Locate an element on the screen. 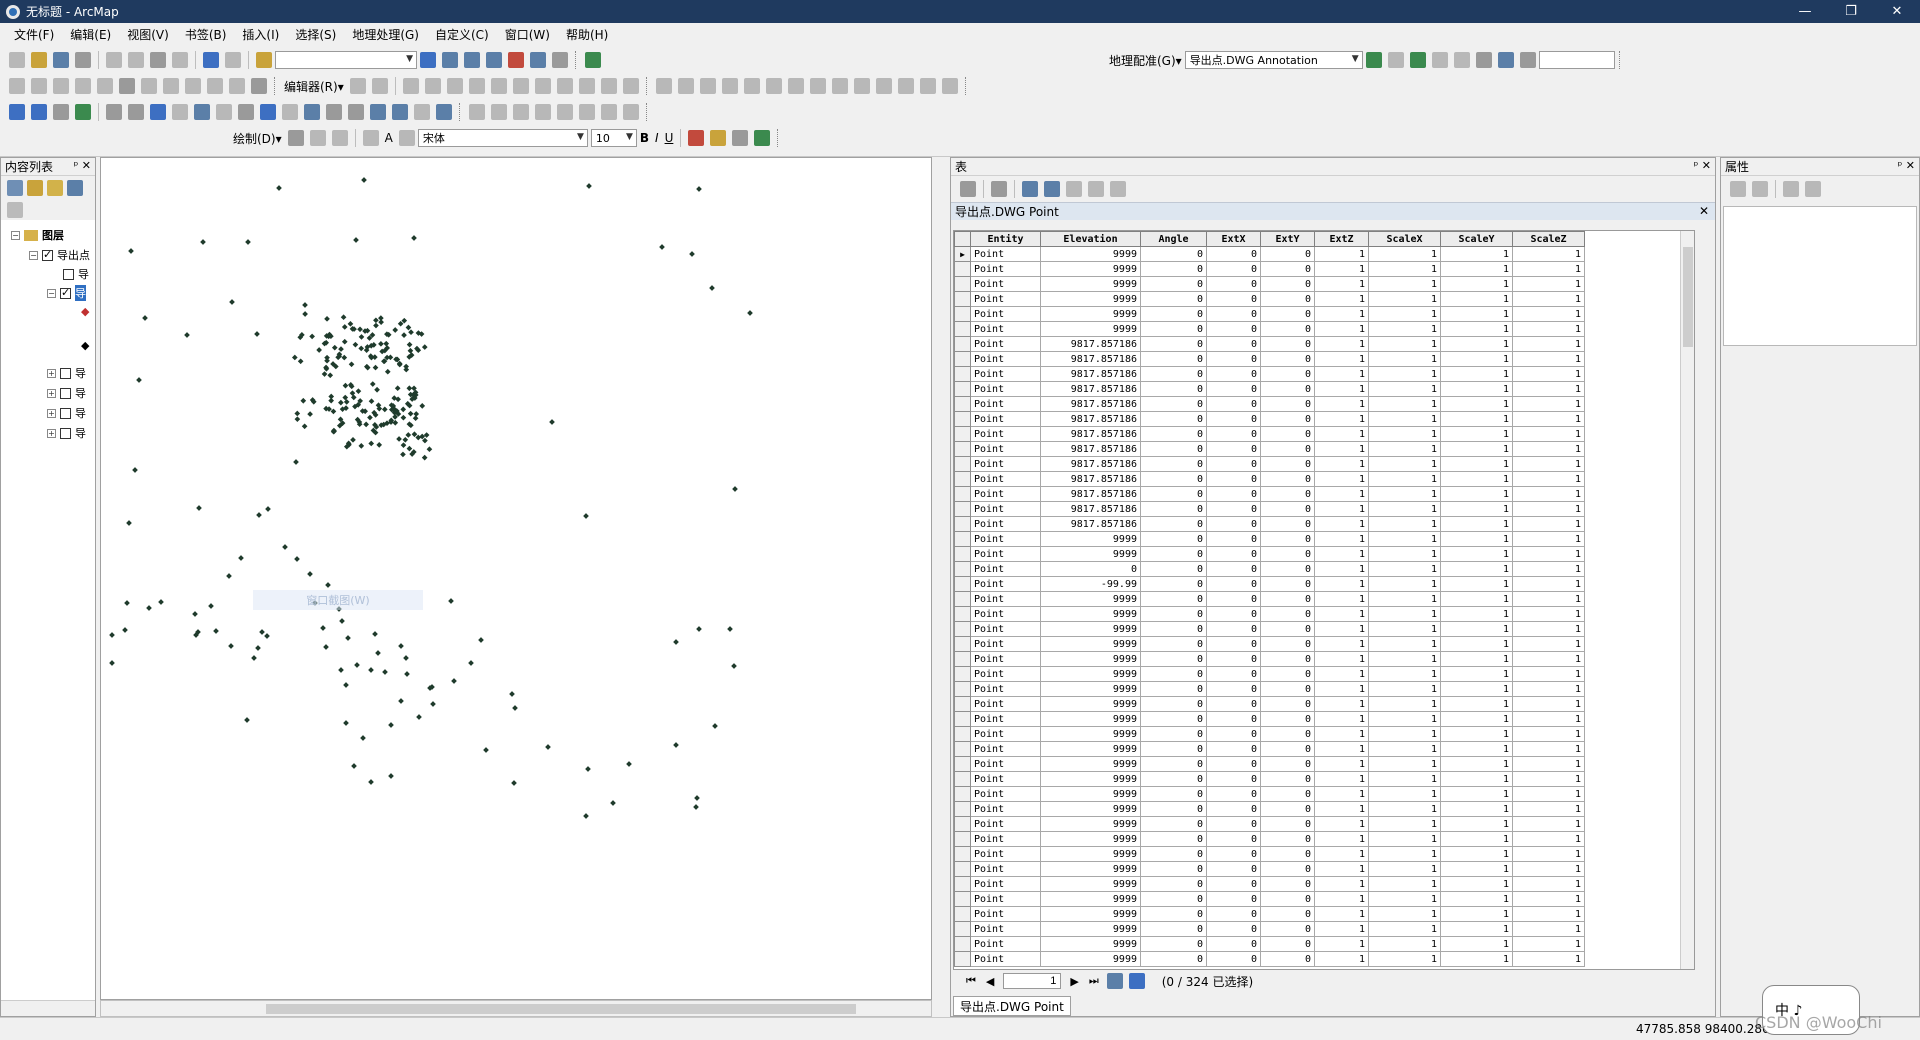 The width and height of the screenshot is (1920, 1040). map-scale-combo: ▼ is located at coordinates (346, 60).